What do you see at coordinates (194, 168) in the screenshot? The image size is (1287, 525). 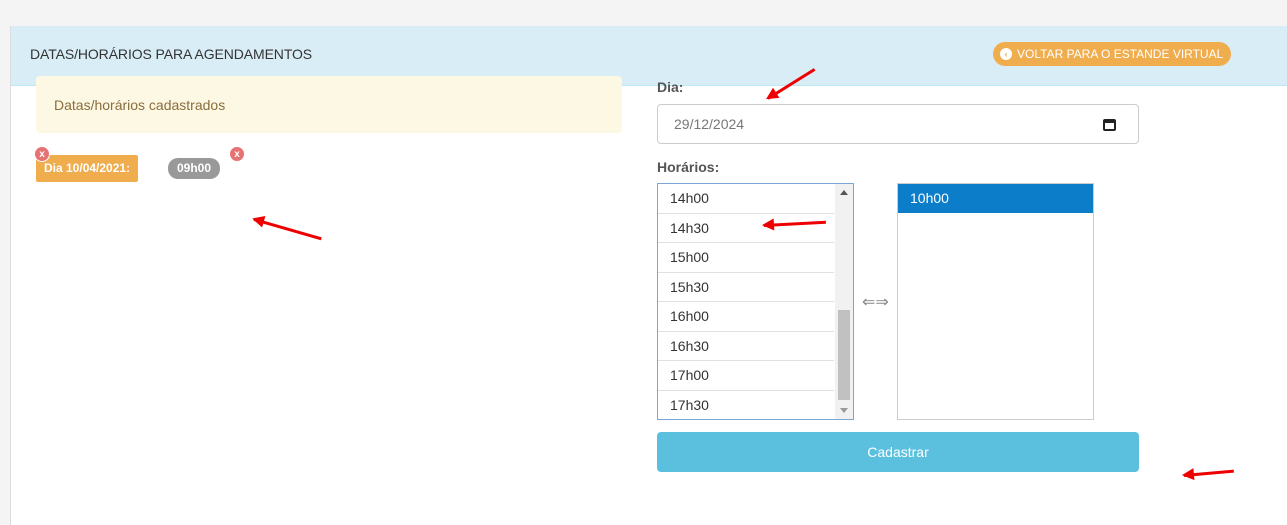 I see `registered-hour-tag: 09h00` at bounding box center [194, 168].